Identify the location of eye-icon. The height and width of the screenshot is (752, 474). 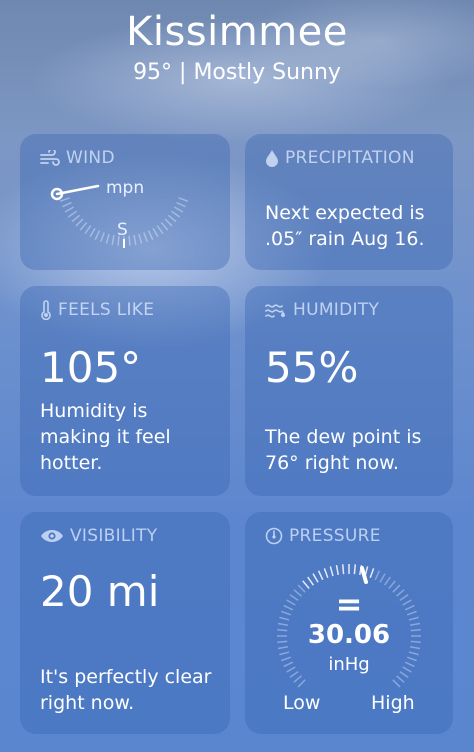
(52, 536).